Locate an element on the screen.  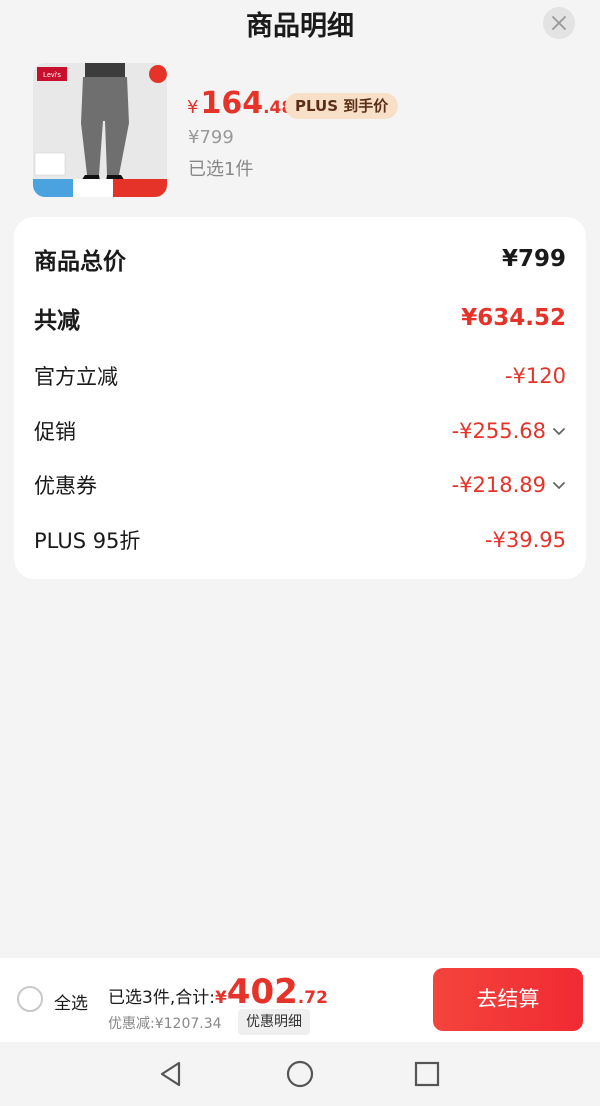
selected-count: 已选1件 is located at coordinates (221, 169).